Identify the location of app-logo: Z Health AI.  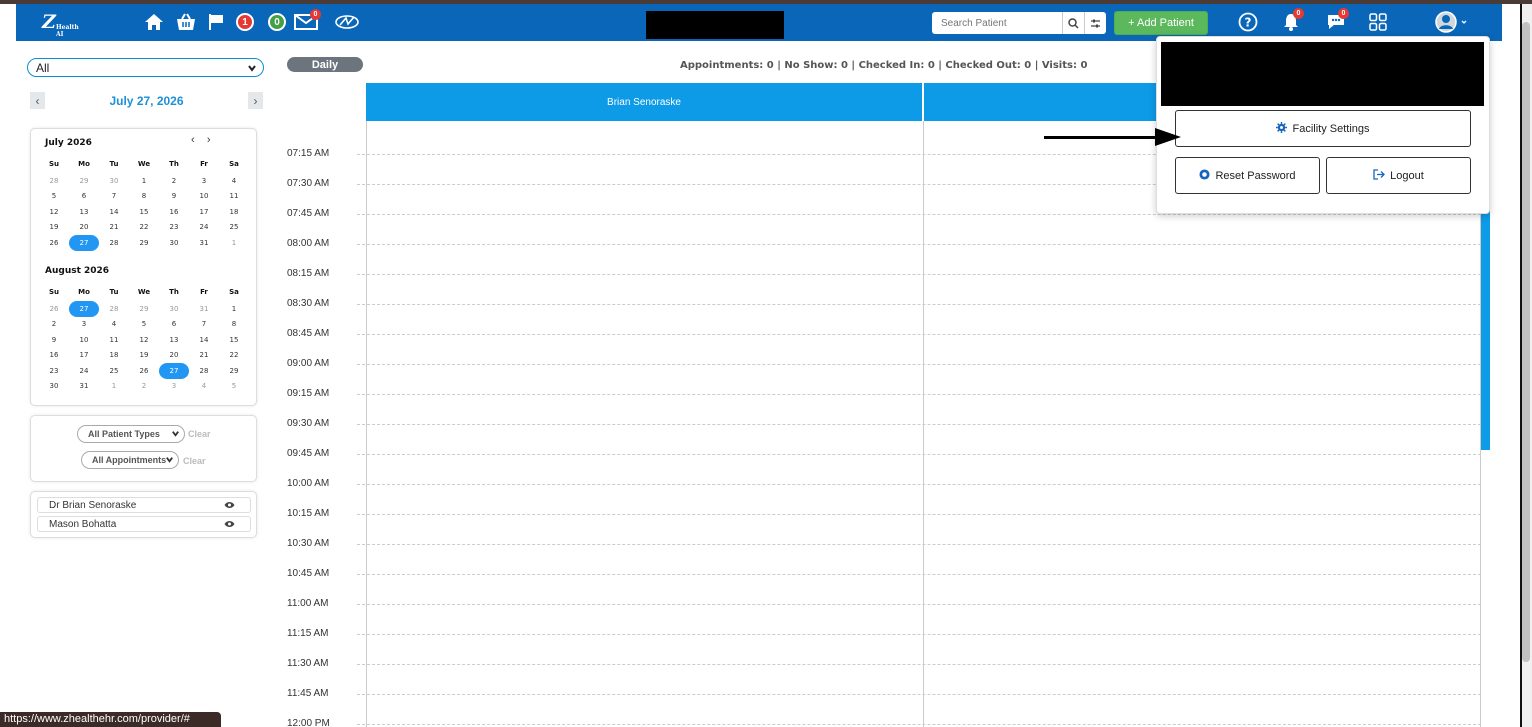
(64, 24).